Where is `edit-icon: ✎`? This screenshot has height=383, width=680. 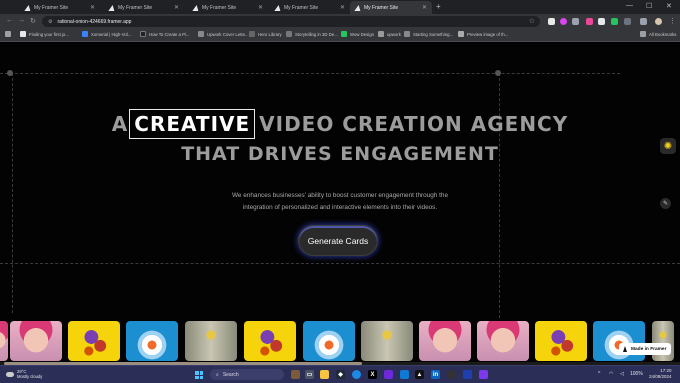
edit-icon: ✎ is located at coordinates (665, 203).